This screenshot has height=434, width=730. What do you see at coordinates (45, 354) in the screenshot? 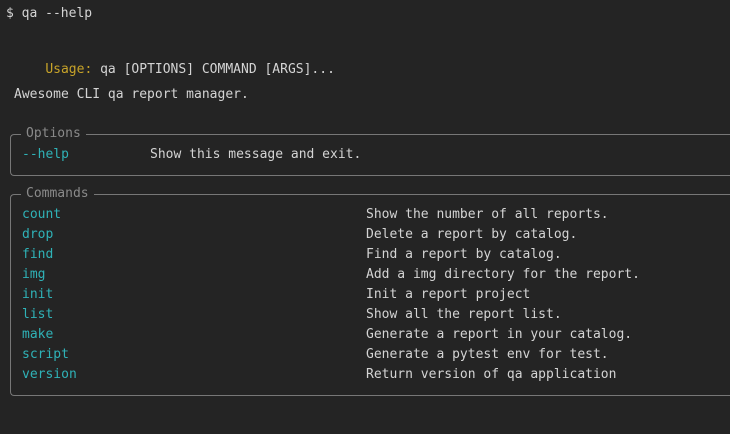
I see `command-name: script` at bounding box center [45, 354].